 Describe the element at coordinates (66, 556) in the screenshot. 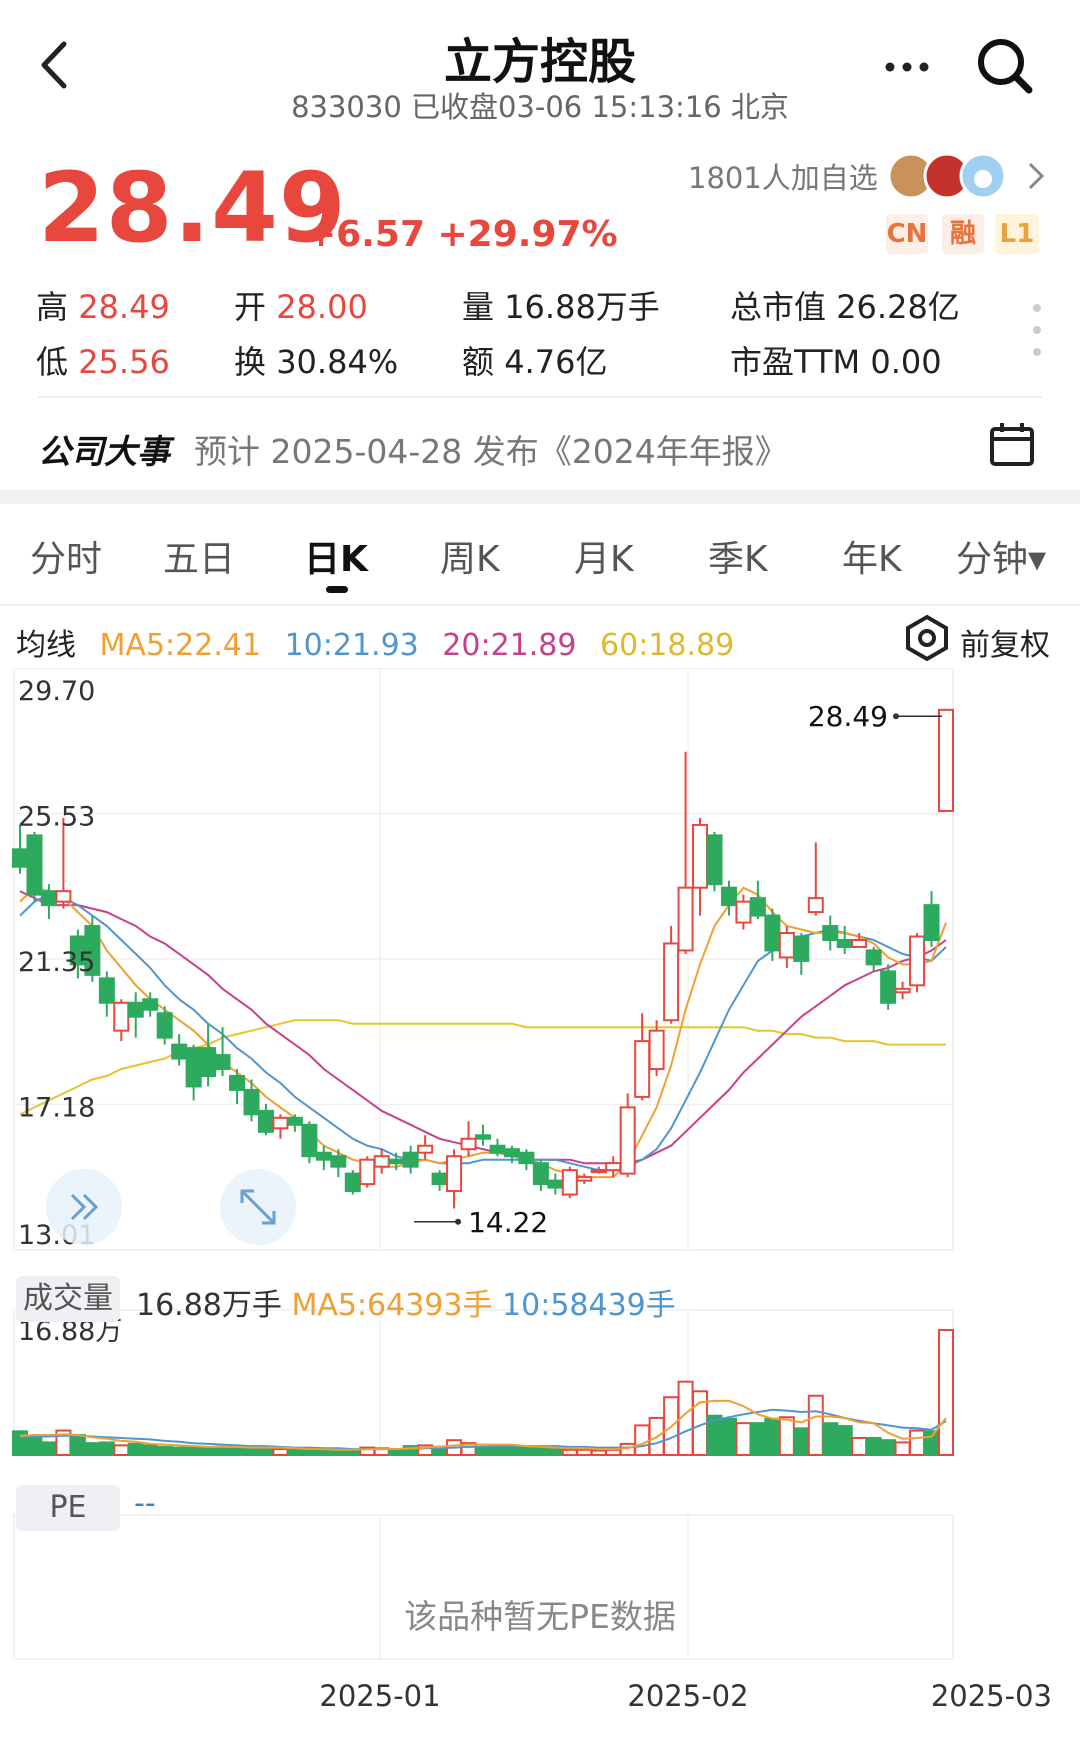

I see `tab-intraday: 分时` at that location.